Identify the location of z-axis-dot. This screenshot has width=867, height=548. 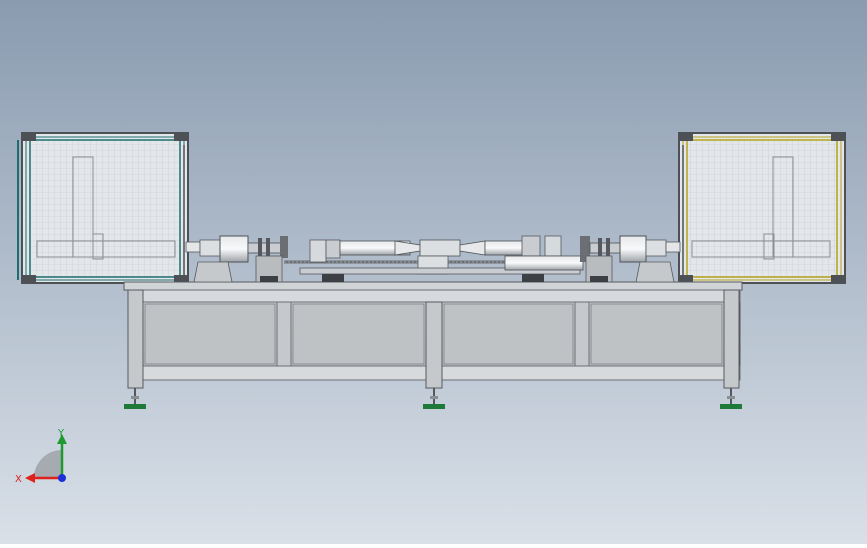
(62, 478).